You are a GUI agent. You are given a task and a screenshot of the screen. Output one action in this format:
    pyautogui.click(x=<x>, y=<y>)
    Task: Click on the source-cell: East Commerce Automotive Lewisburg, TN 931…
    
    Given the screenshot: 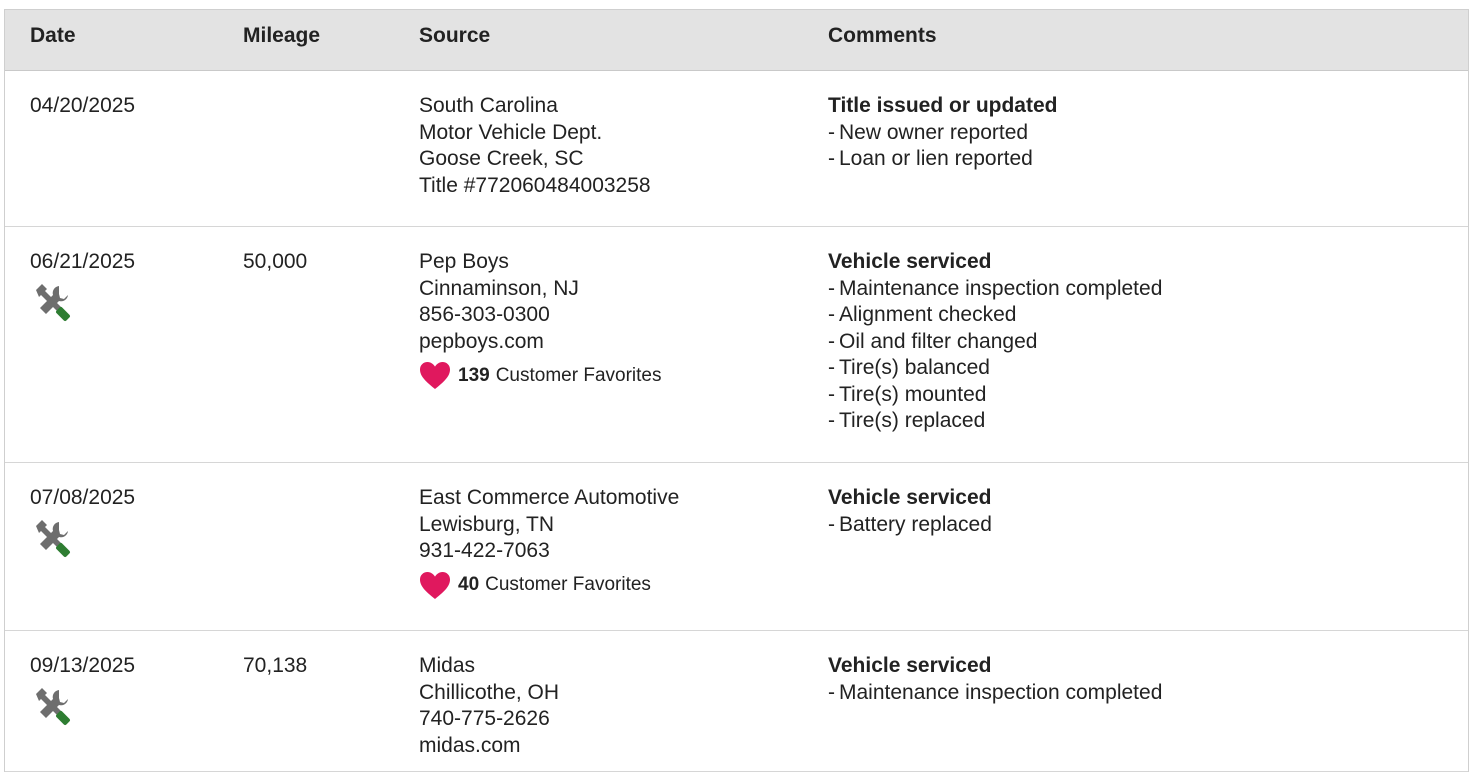 What is the action you would take?
    pyautogui.click(x=549, y=543)
    